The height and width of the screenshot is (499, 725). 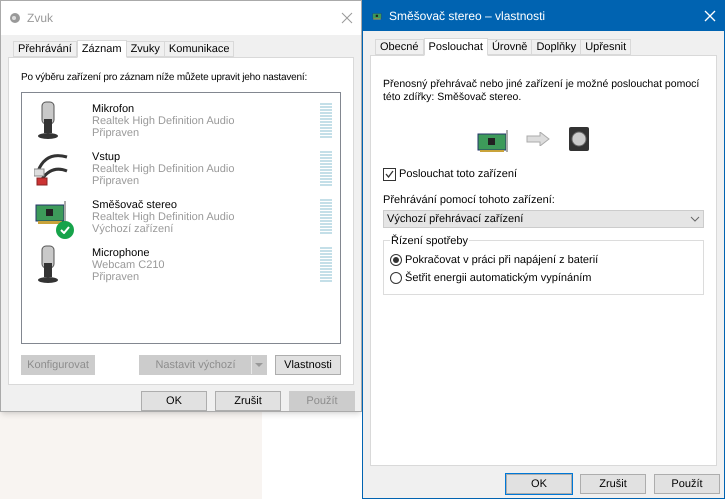 What do you see at coordinates (498, 278) in the screenshot?
I see `radio-label: Šetřit energii automatickým vypínáním` at bounding box center [498, 278].